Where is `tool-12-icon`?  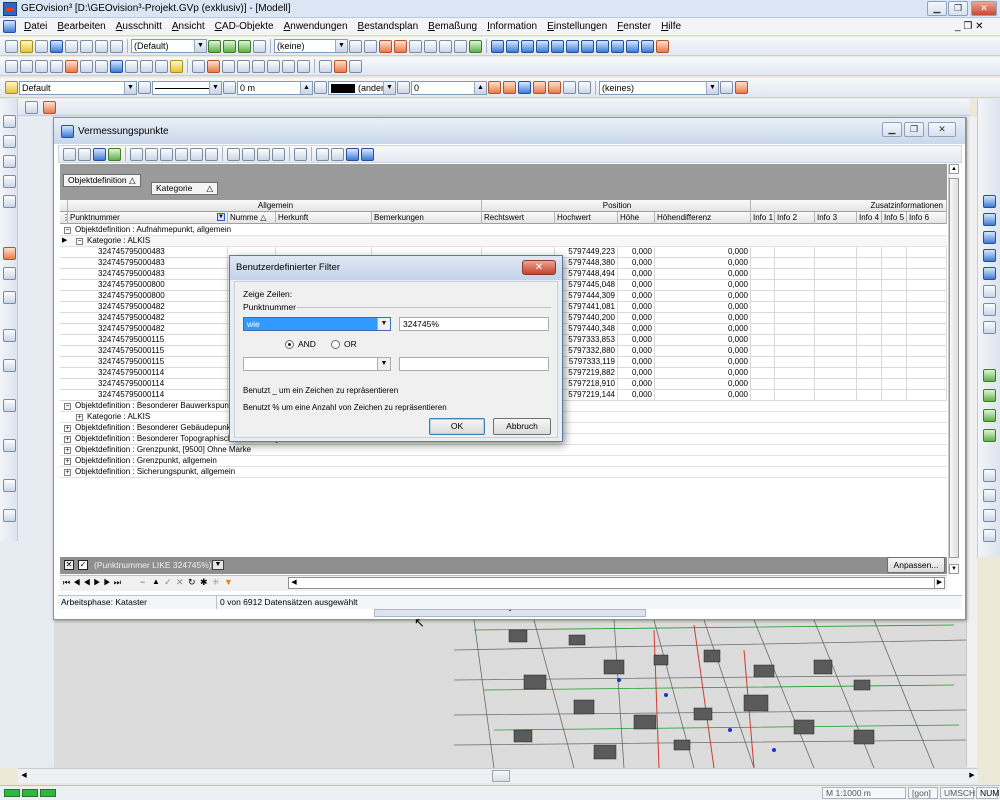
tool-12-icon is located at coordinates (9, 445).